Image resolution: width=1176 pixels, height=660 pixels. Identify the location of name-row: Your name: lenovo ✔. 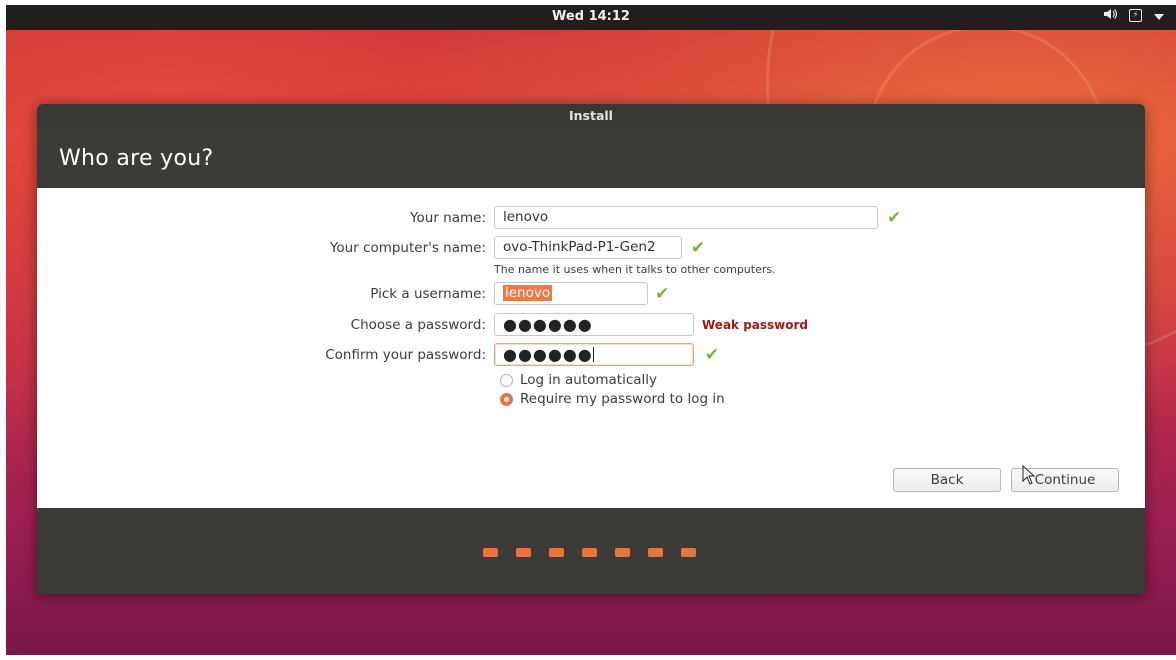
(591, 218).